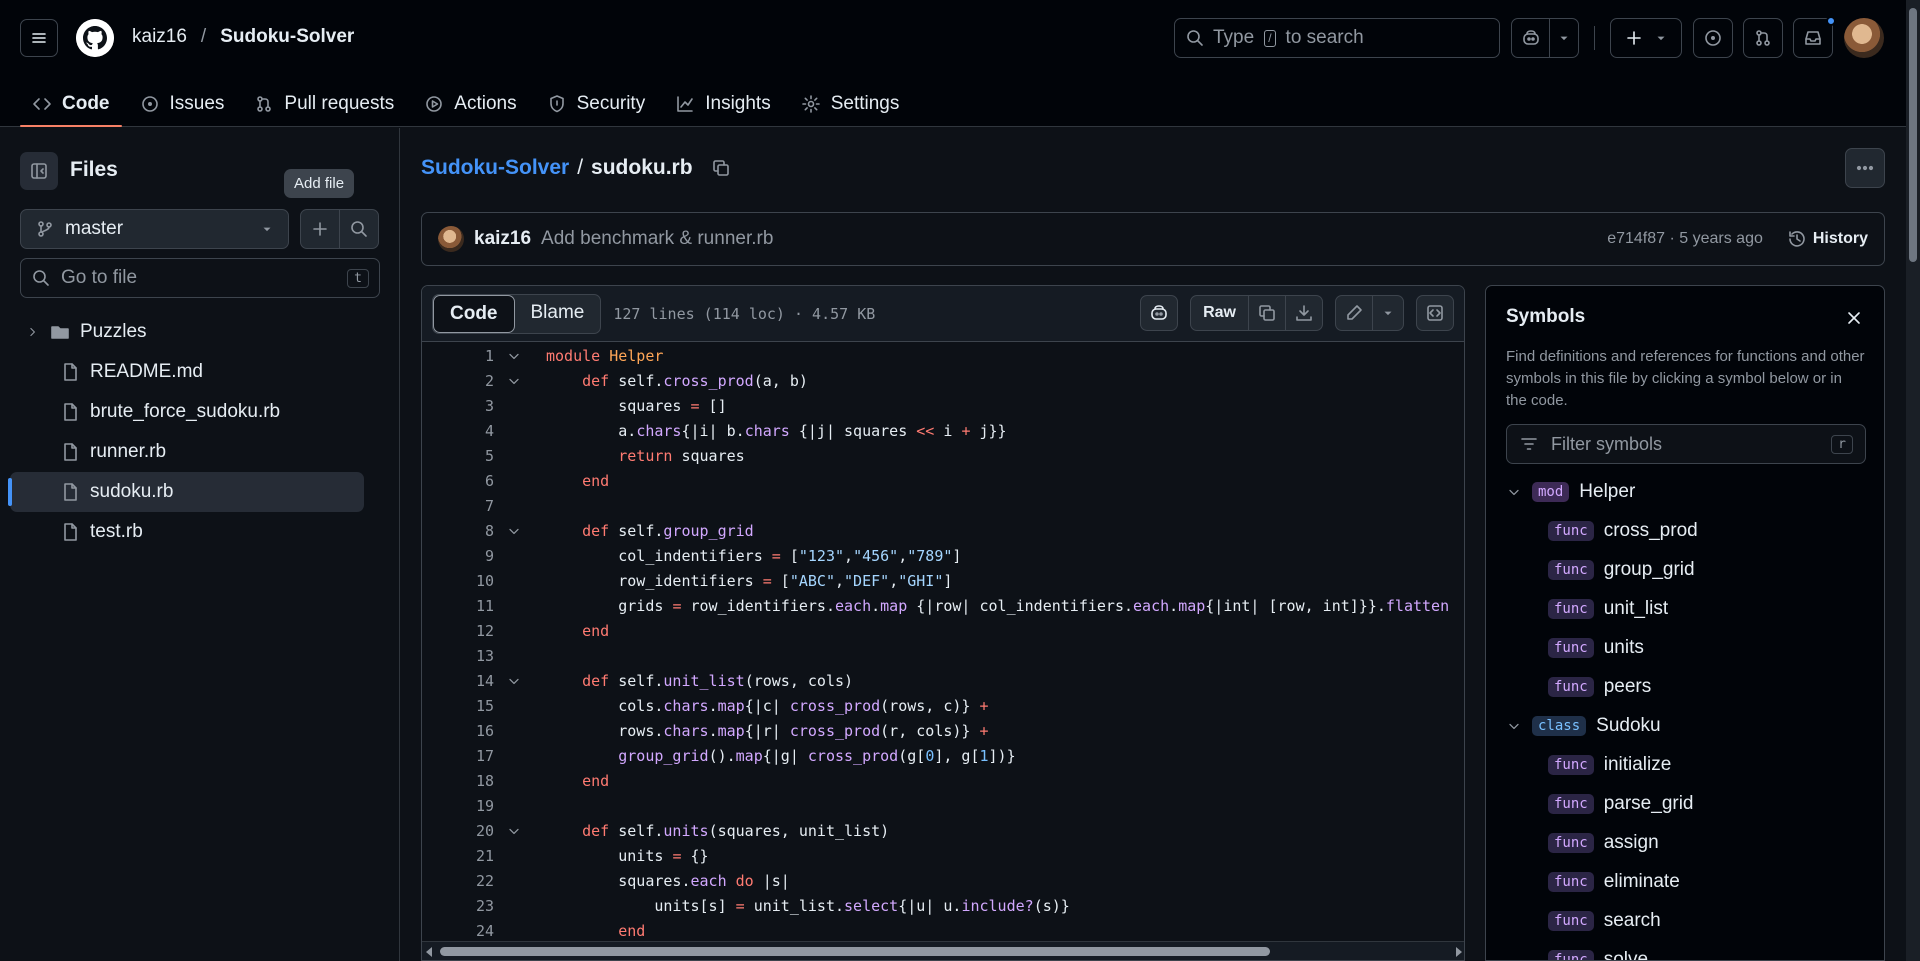 The image size is (1920, 961). Describe the element at coordinates (470, 104) in the screenshot. I see `tab-actions: Actions` at that location.